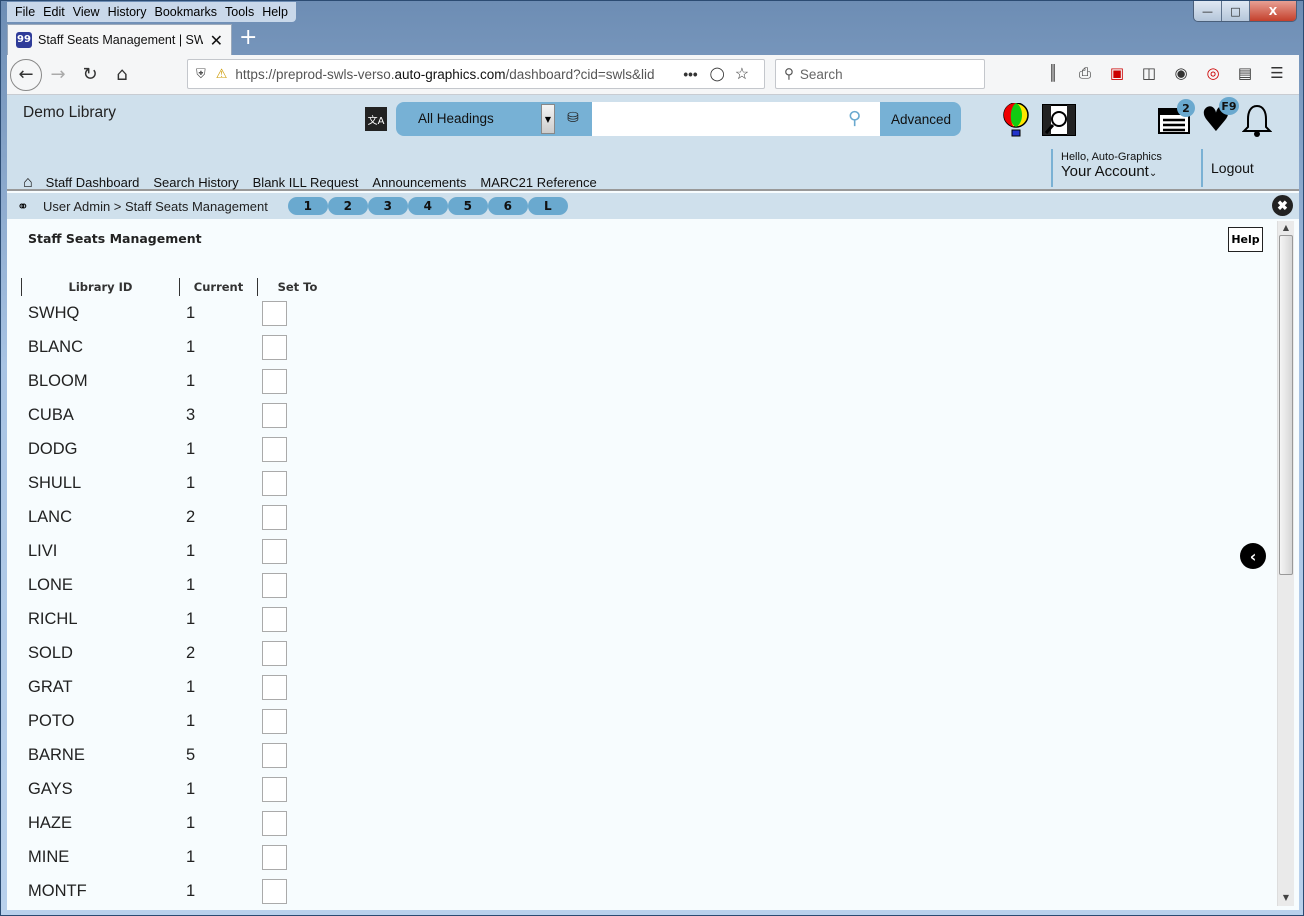 The width and height of the screenshot is (1304, 916). What do you see at coordinates (717, 74) in the screenshot?
I see `pocket-icon: ◯` at bounding box center [717, 74].